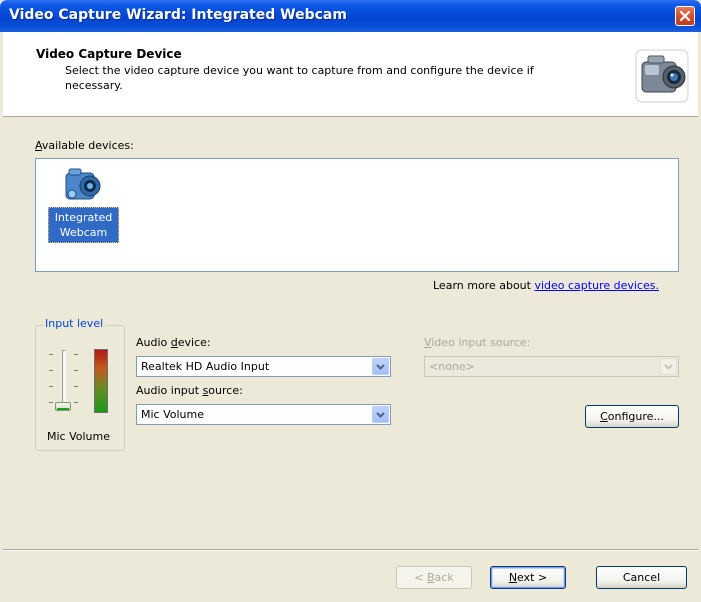 The height and width of the screenshot is (602, 701). Describe the element at coordinates (434, 577) in the screenshot. I see `back-button: < Back` at that location.